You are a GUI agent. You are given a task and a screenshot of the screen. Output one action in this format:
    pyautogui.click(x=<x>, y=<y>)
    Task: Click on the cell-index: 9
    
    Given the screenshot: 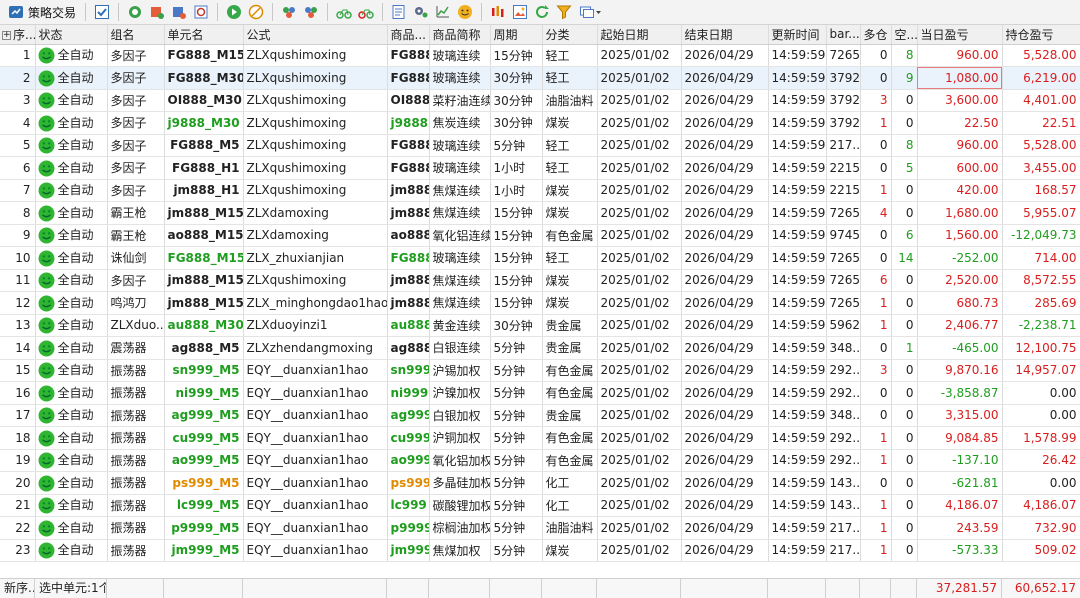 What is the action you would take?
    pyautogui.click(x=18, y=235)
    